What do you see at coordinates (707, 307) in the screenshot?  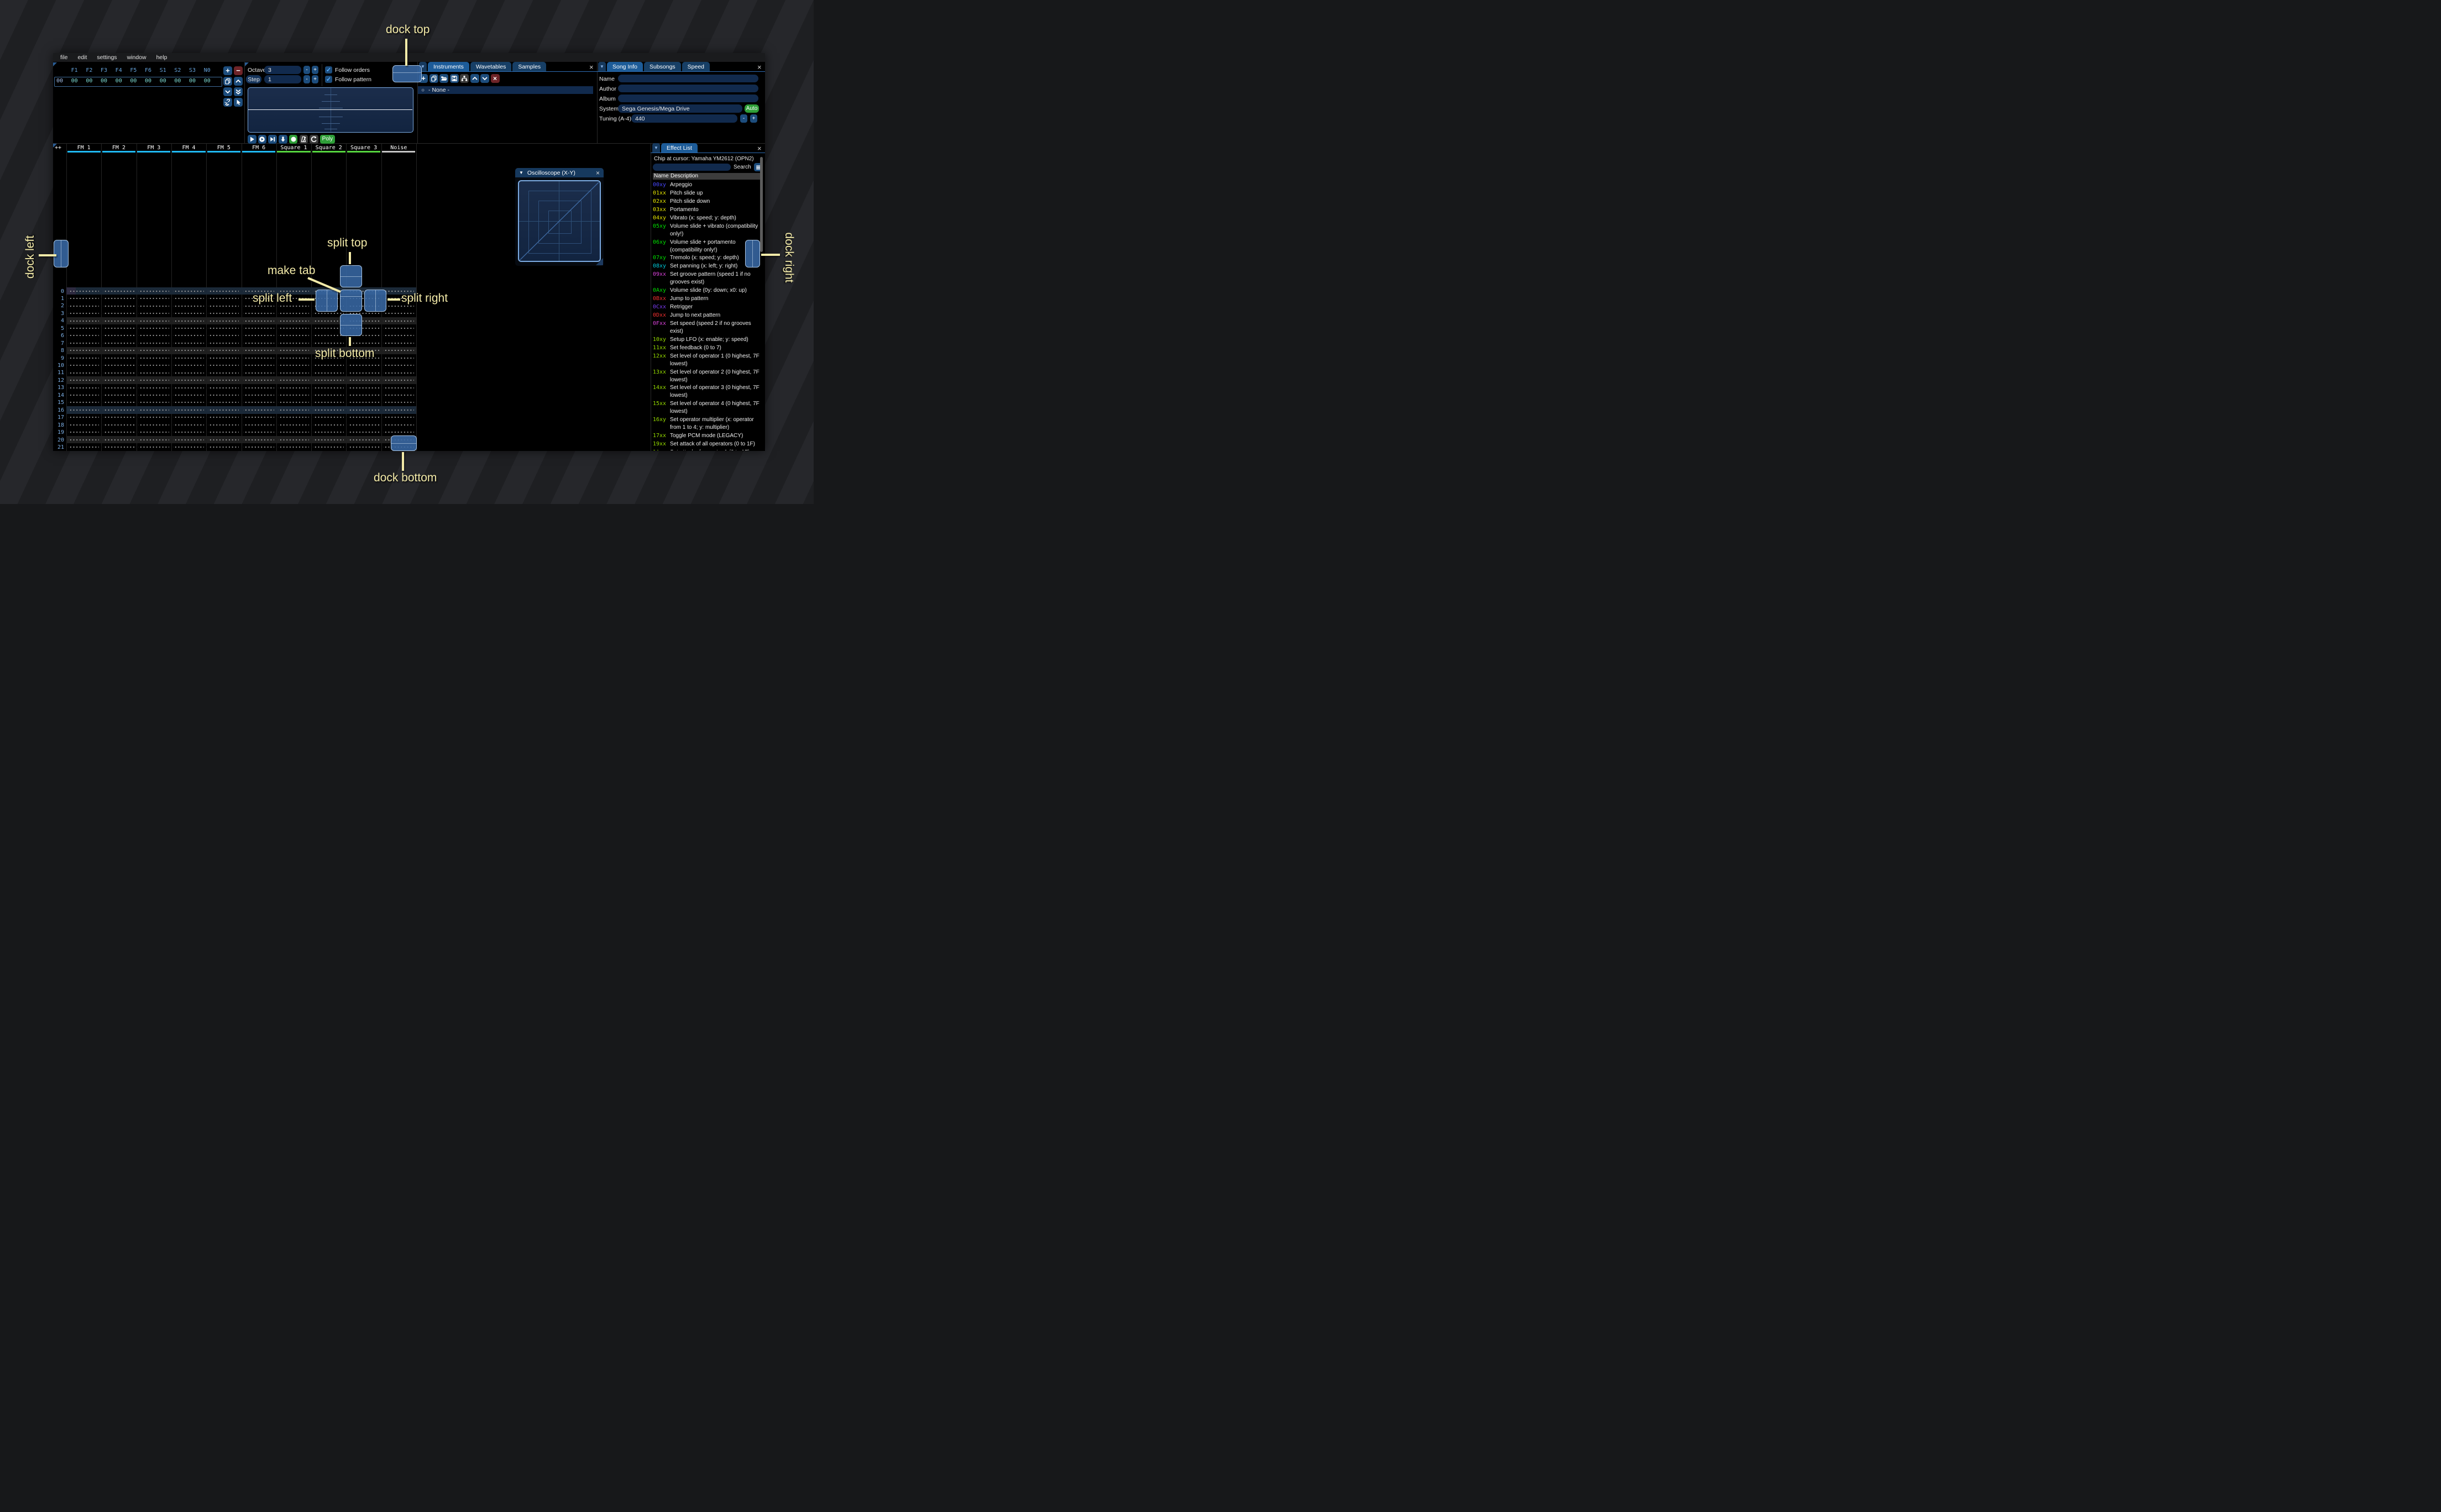 I see `effect-row-0Cxx: 0Cxx Retrigger` at bounding box center [707, 307].